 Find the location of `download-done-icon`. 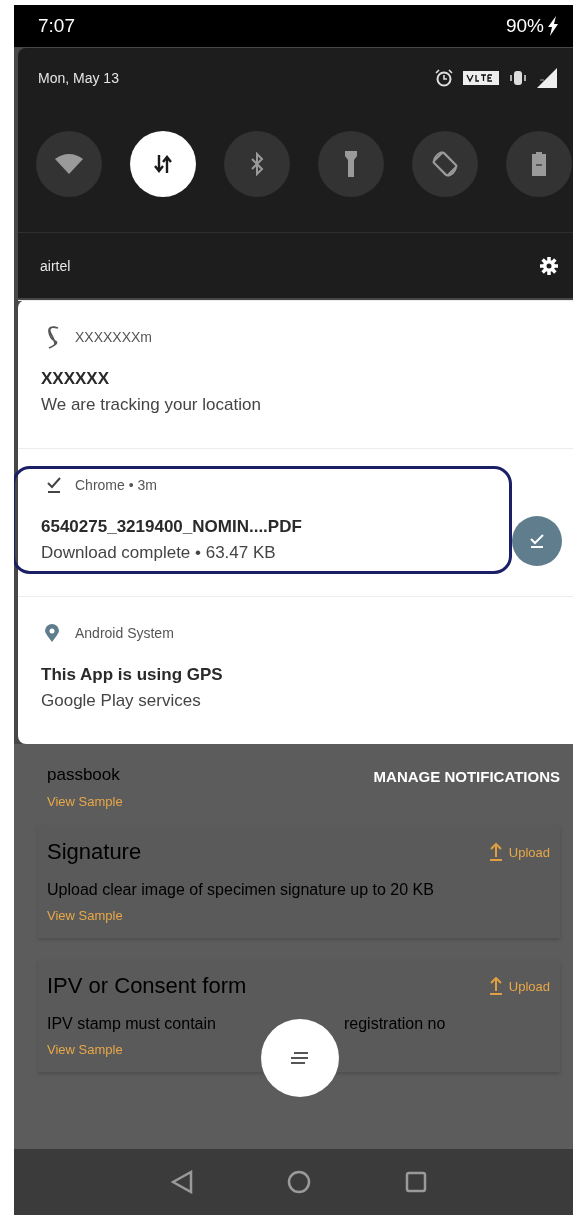

download-done-icon is located at coordinates (54, 485).